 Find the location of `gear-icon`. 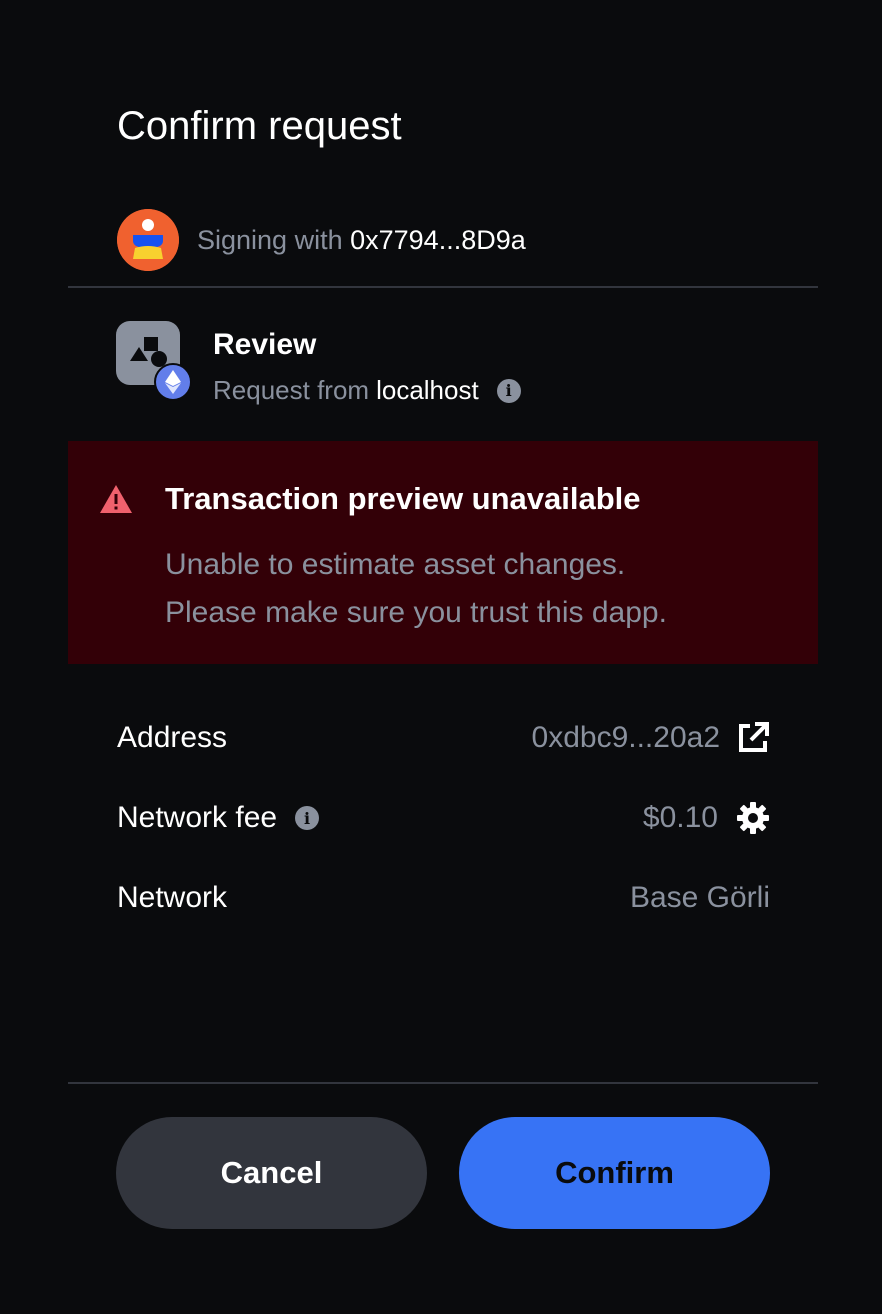

gear-icon is located at coordinates (753, 818).